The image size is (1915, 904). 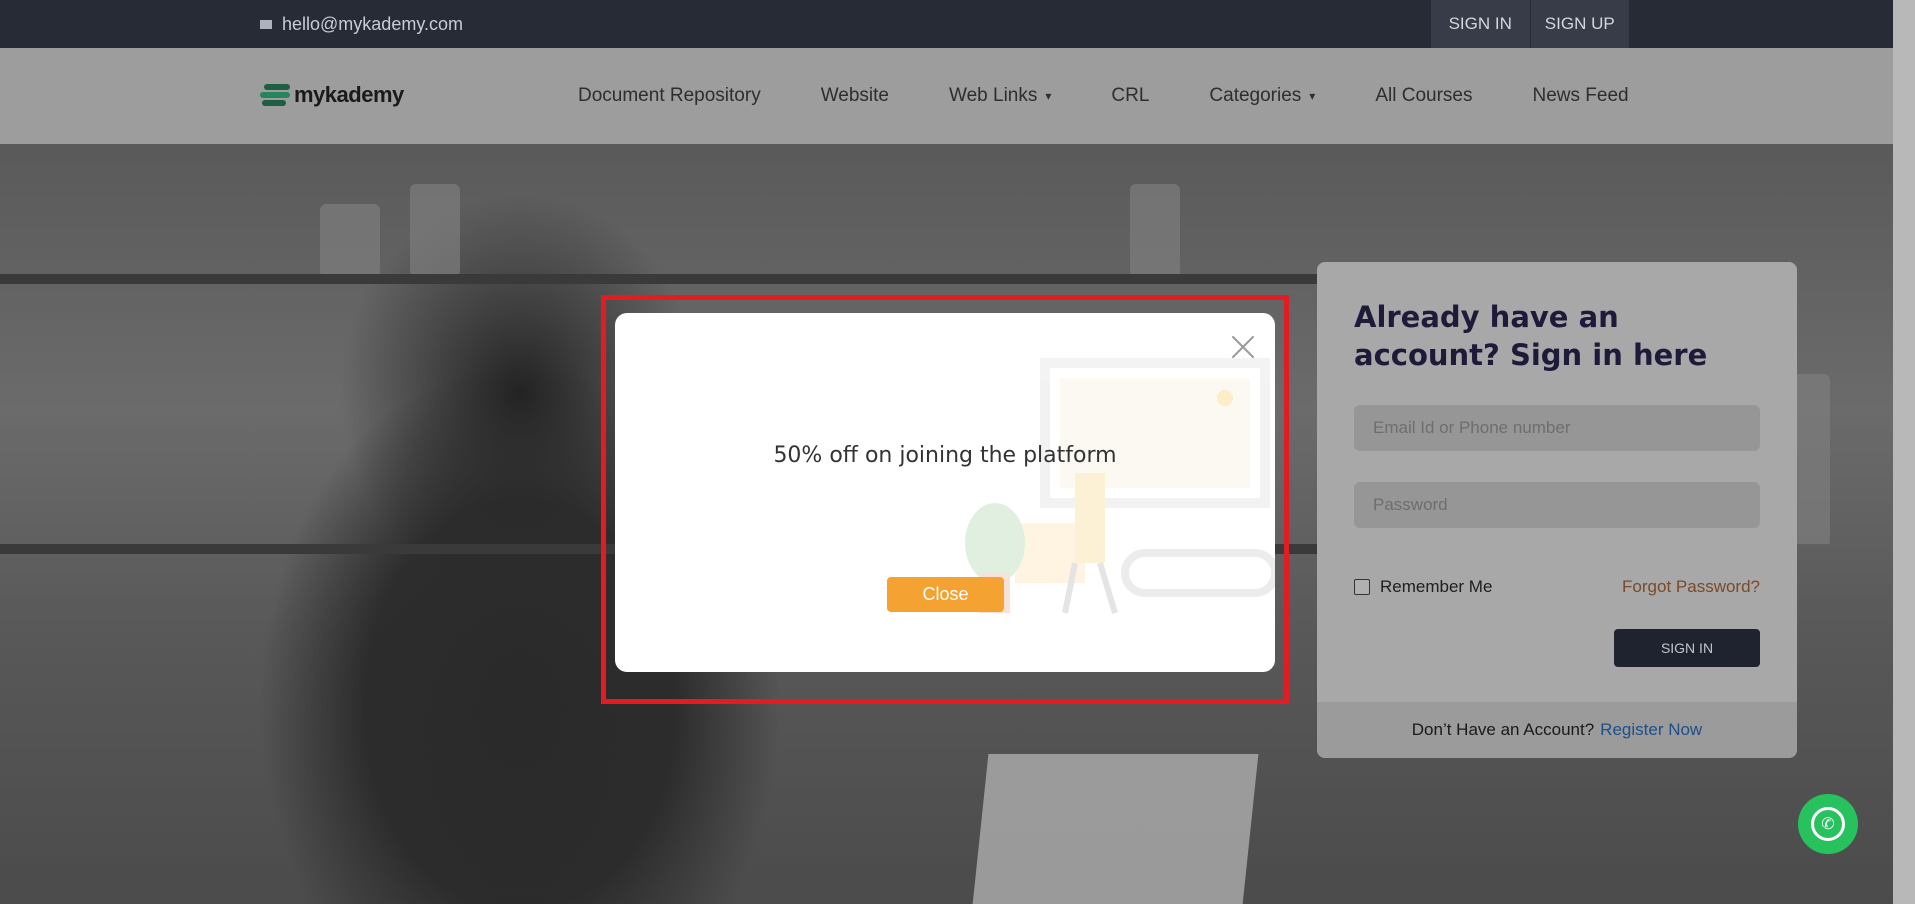 What do you see at coordinates (750, 279) in the screenshot?
I see `shelf-decor` at bounding box center [750, 279].